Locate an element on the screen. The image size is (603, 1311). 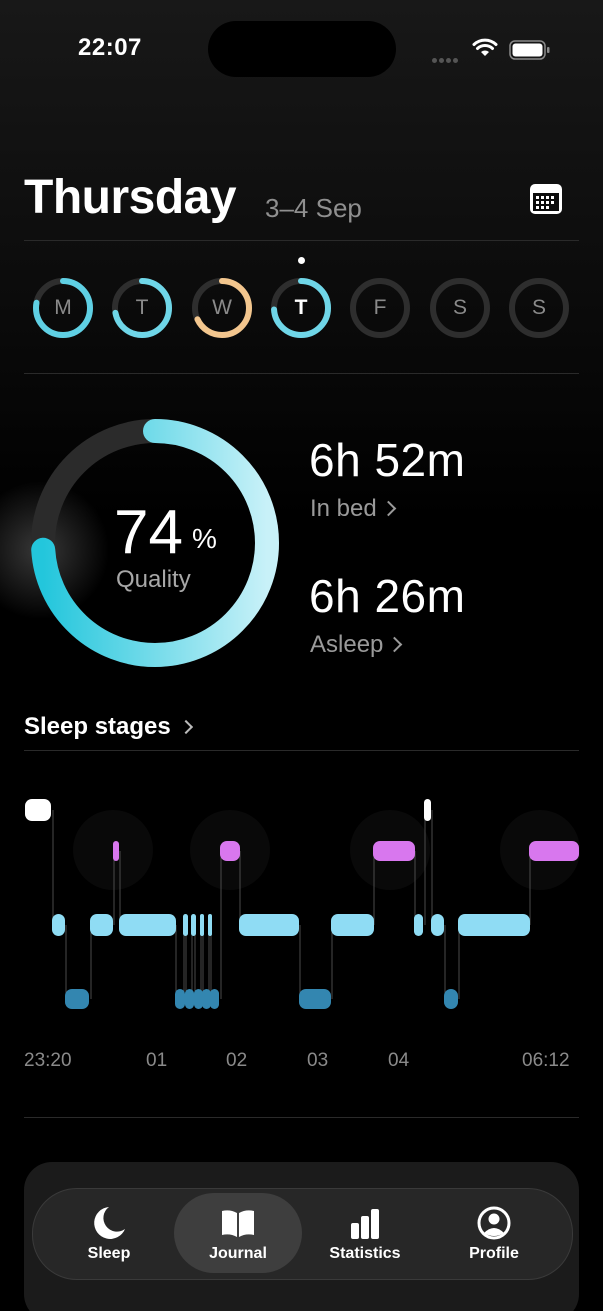
profile-icon is located at coordinates (494, 1223).